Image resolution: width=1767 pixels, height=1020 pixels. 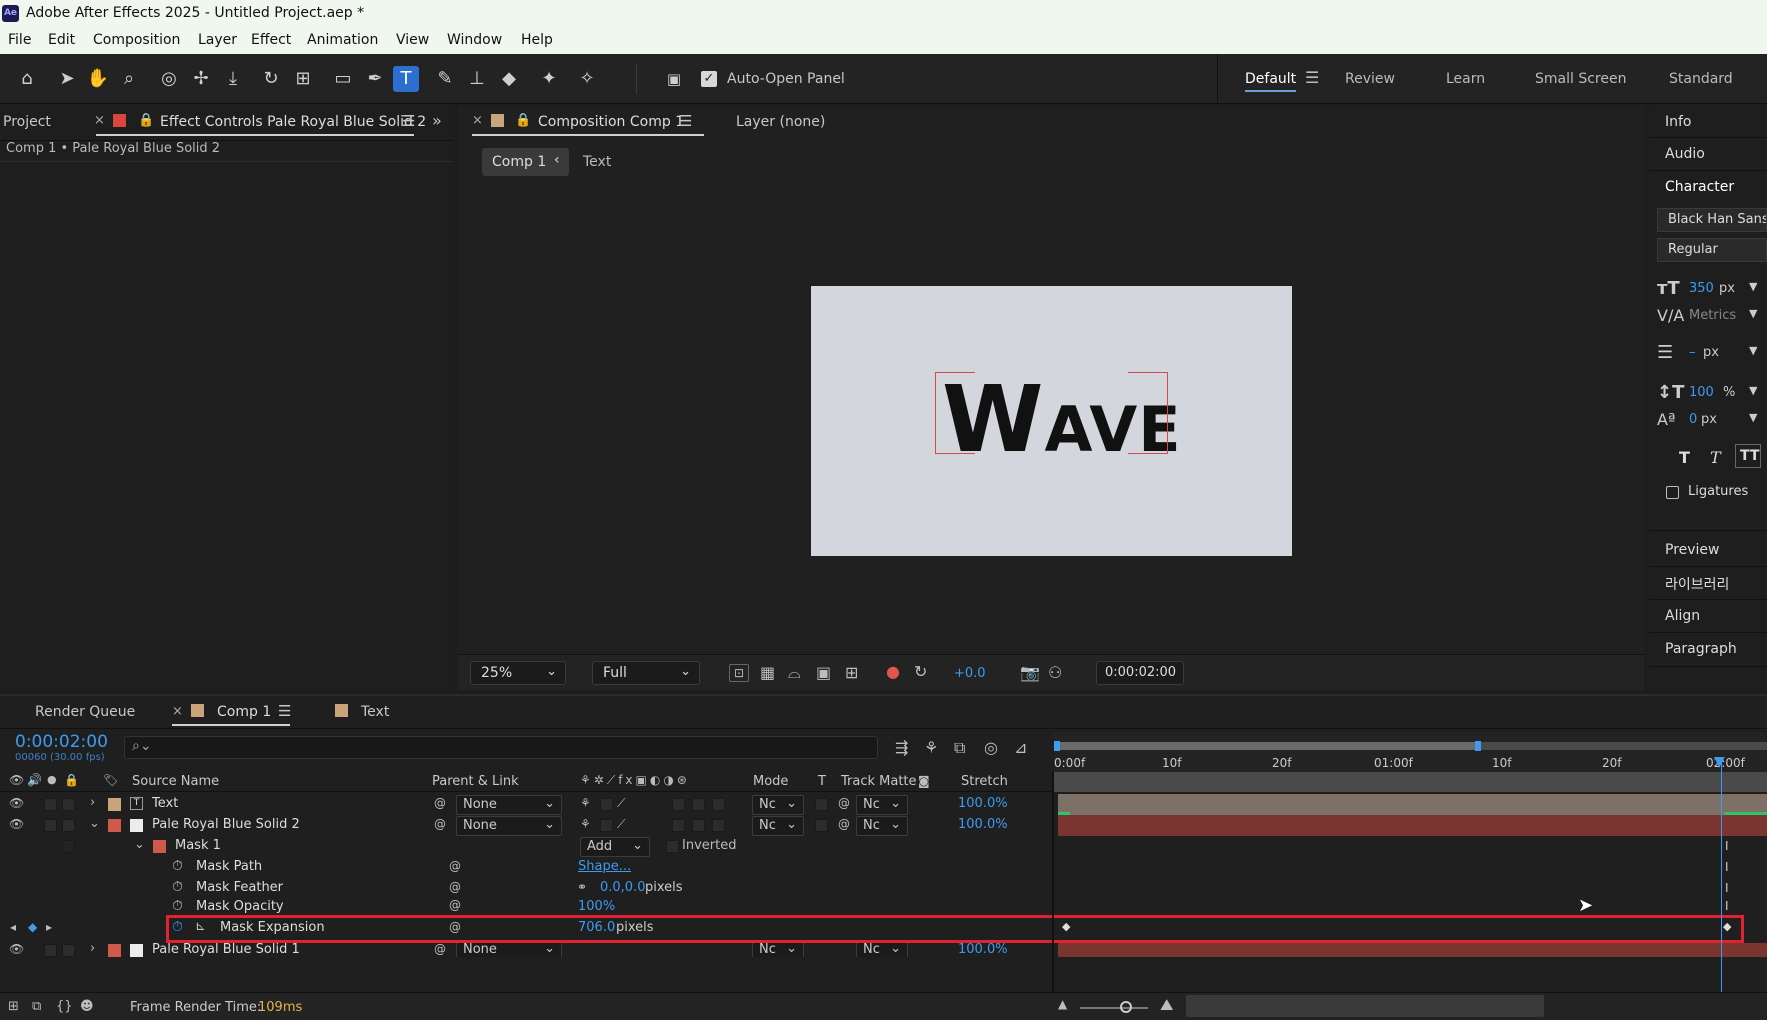 What do you see at coordinates (672, 846) in the screenshot?
I see `inverted-checkbox` at bounding box center [672, 846].